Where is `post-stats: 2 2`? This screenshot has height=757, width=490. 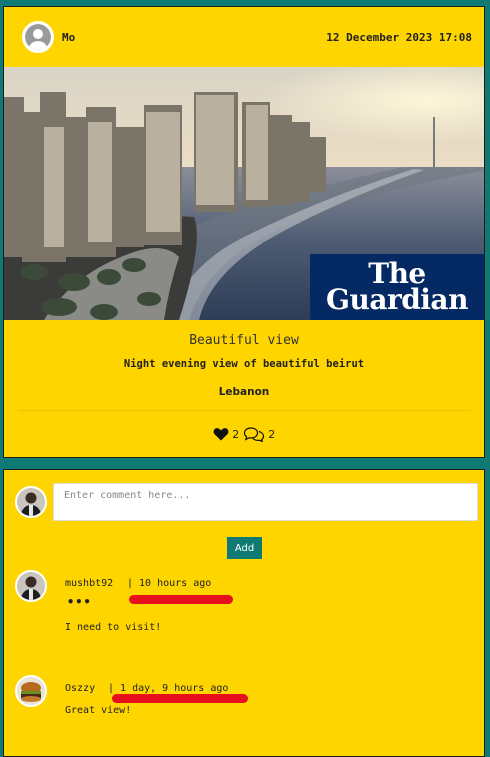 post-stats: 2 2 is located at coordinates (244, 434).